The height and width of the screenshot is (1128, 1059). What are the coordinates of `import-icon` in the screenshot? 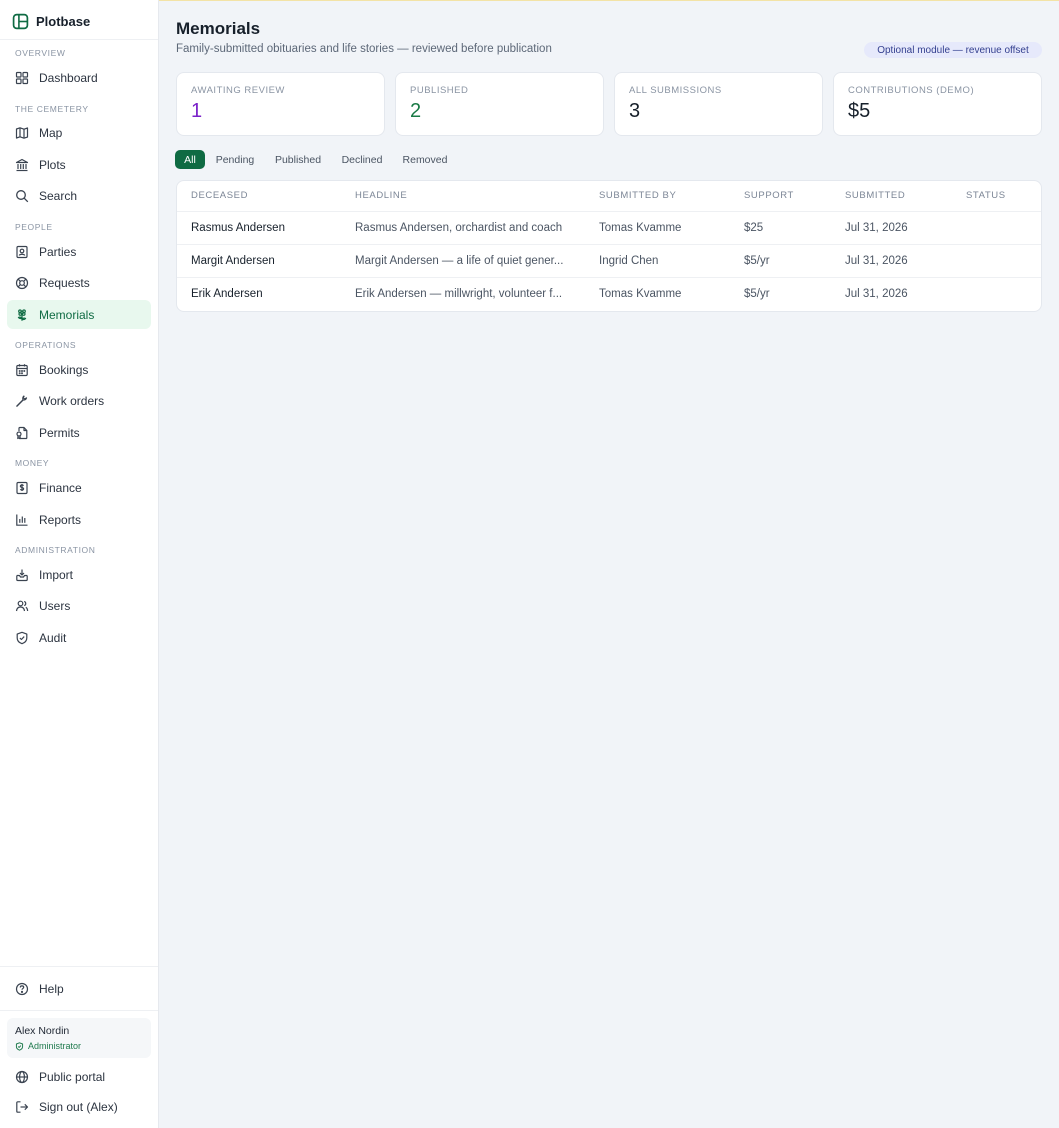 It's located at (22, 575).